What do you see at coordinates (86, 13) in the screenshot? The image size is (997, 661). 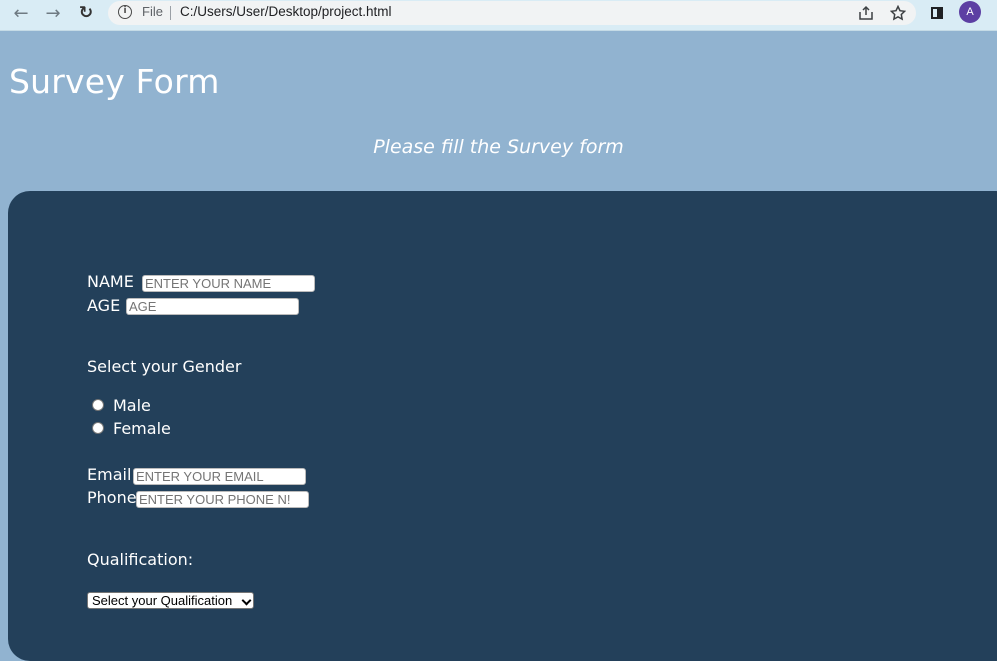 I see `reload-icon: ↻` at bounding box center [86, 13].